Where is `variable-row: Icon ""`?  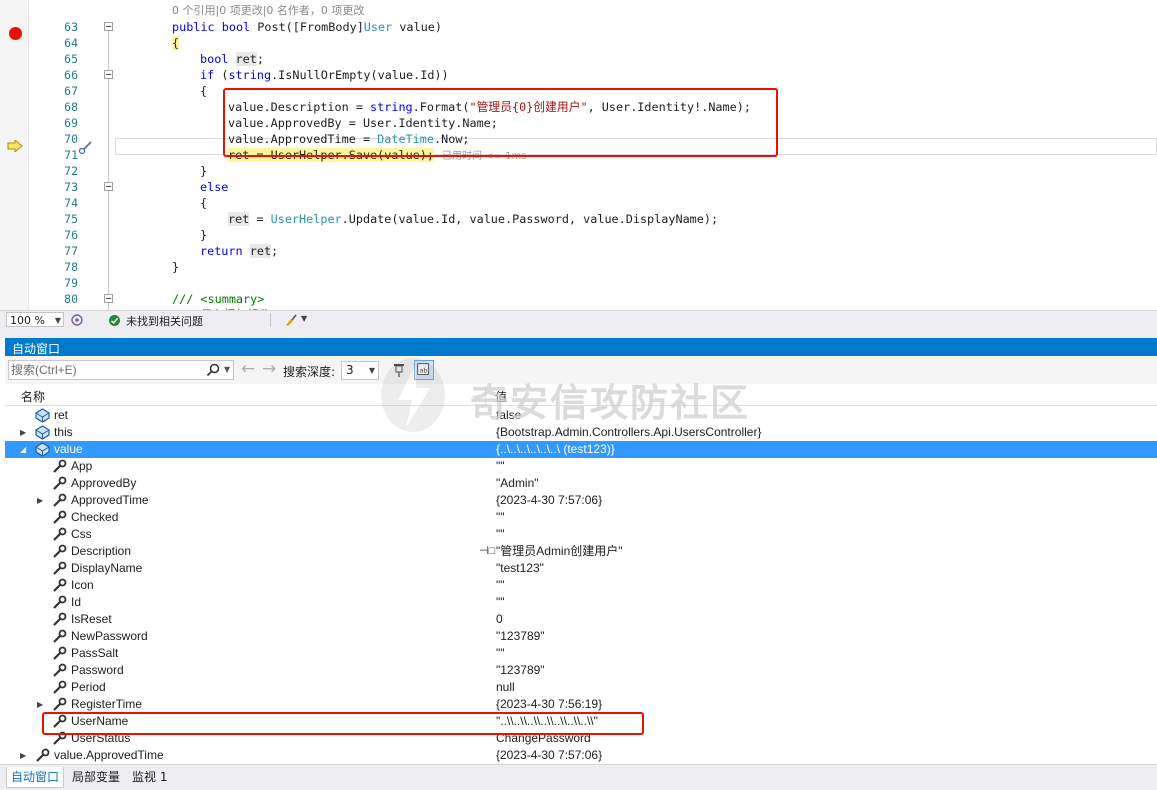 variable-row: Icon "" is located at coordinates (581, 585).